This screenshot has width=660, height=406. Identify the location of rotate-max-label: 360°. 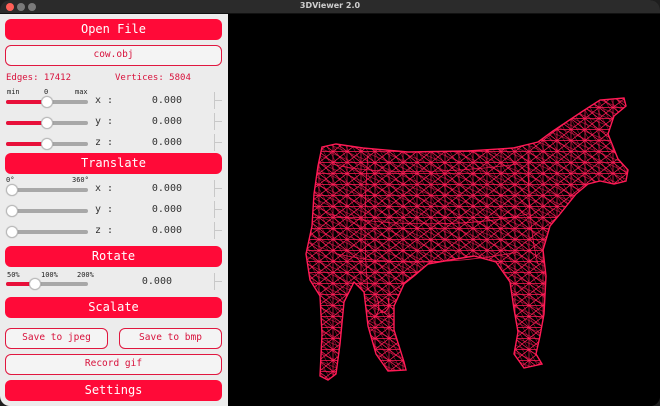
(80, 180).